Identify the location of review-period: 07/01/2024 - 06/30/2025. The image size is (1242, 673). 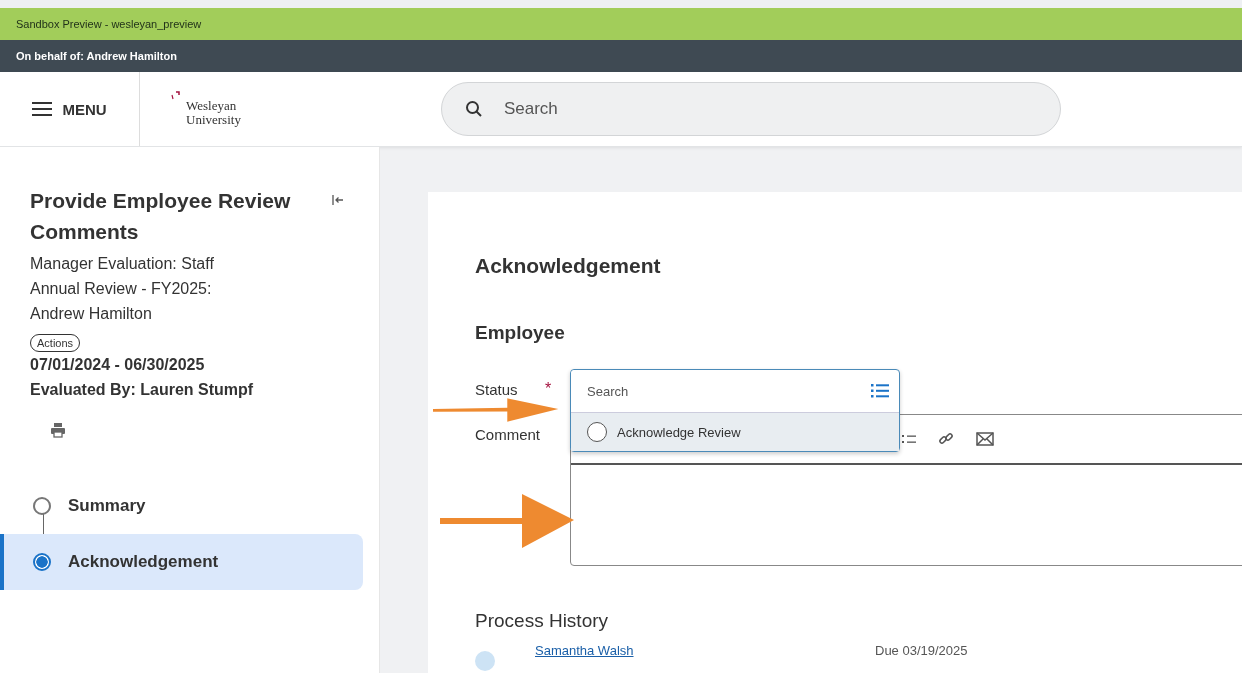
(118, 365).